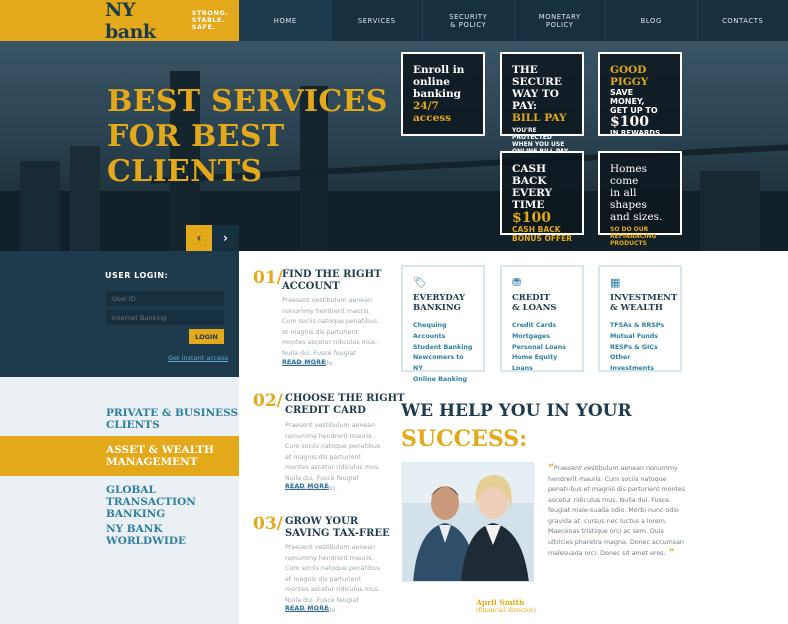 The width and height of the screenshot is (788, 624). What do you see at coordinates (640, 348) in the screenshot?
I see `link-resp: RESPs & GICs` at bounding box center [640, 348].